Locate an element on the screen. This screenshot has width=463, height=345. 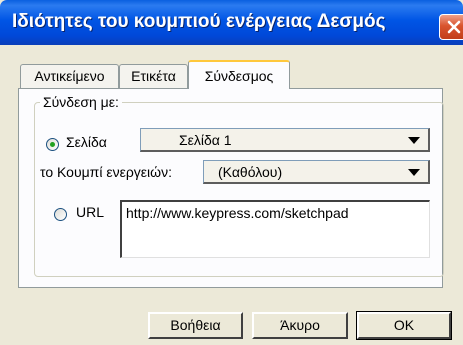
radio-selected-dot is located at coordinates (52, 144).